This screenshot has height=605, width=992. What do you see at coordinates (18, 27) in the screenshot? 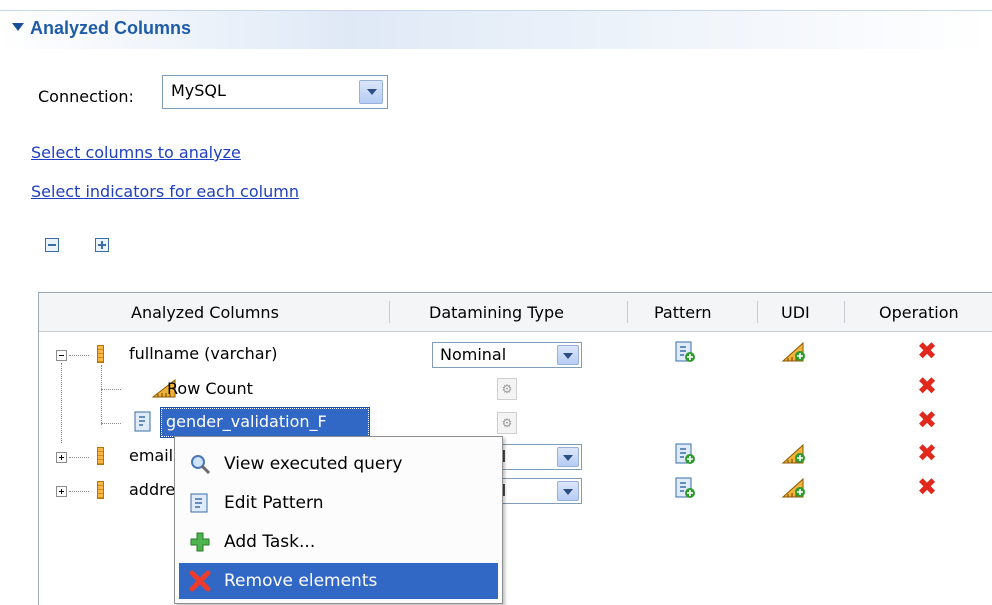
I see `collapse-triangle-icon` at bounding box center [18, 27].